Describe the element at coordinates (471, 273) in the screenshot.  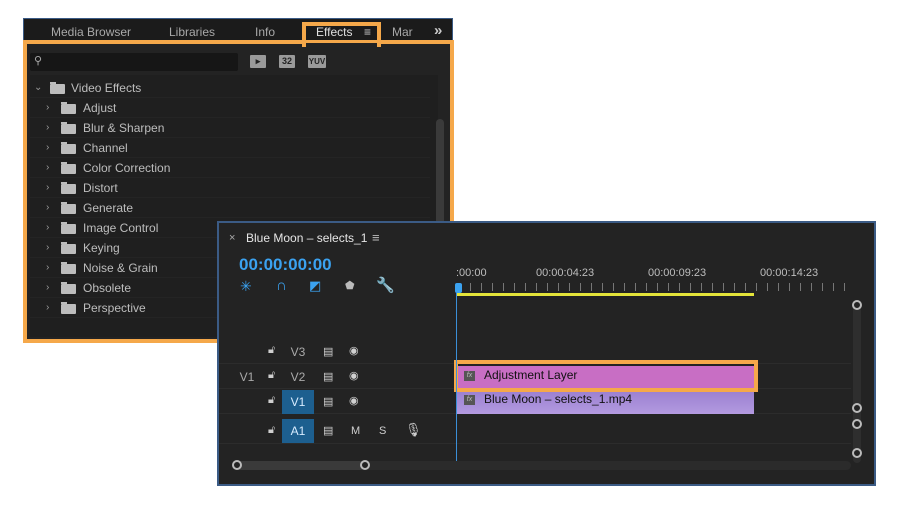
I see `ruler-label: :00:00` at that location.